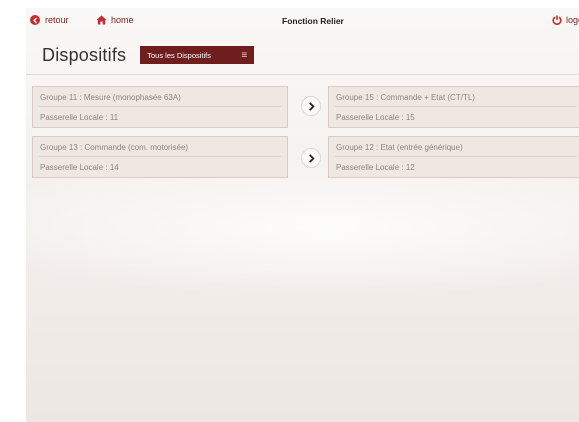  Describe the element at coordinates (244, 55) in the screenshot. I see `menu-icon: ≡` at that location.